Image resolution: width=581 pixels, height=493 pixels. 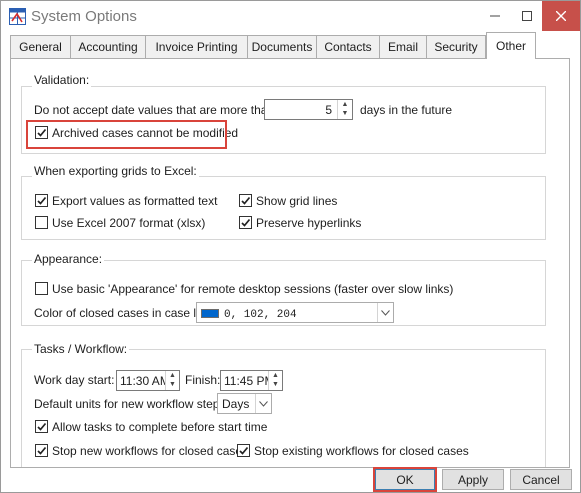 I want to click on stop-new-workflows-checkbox, so click(x=41, y=450).